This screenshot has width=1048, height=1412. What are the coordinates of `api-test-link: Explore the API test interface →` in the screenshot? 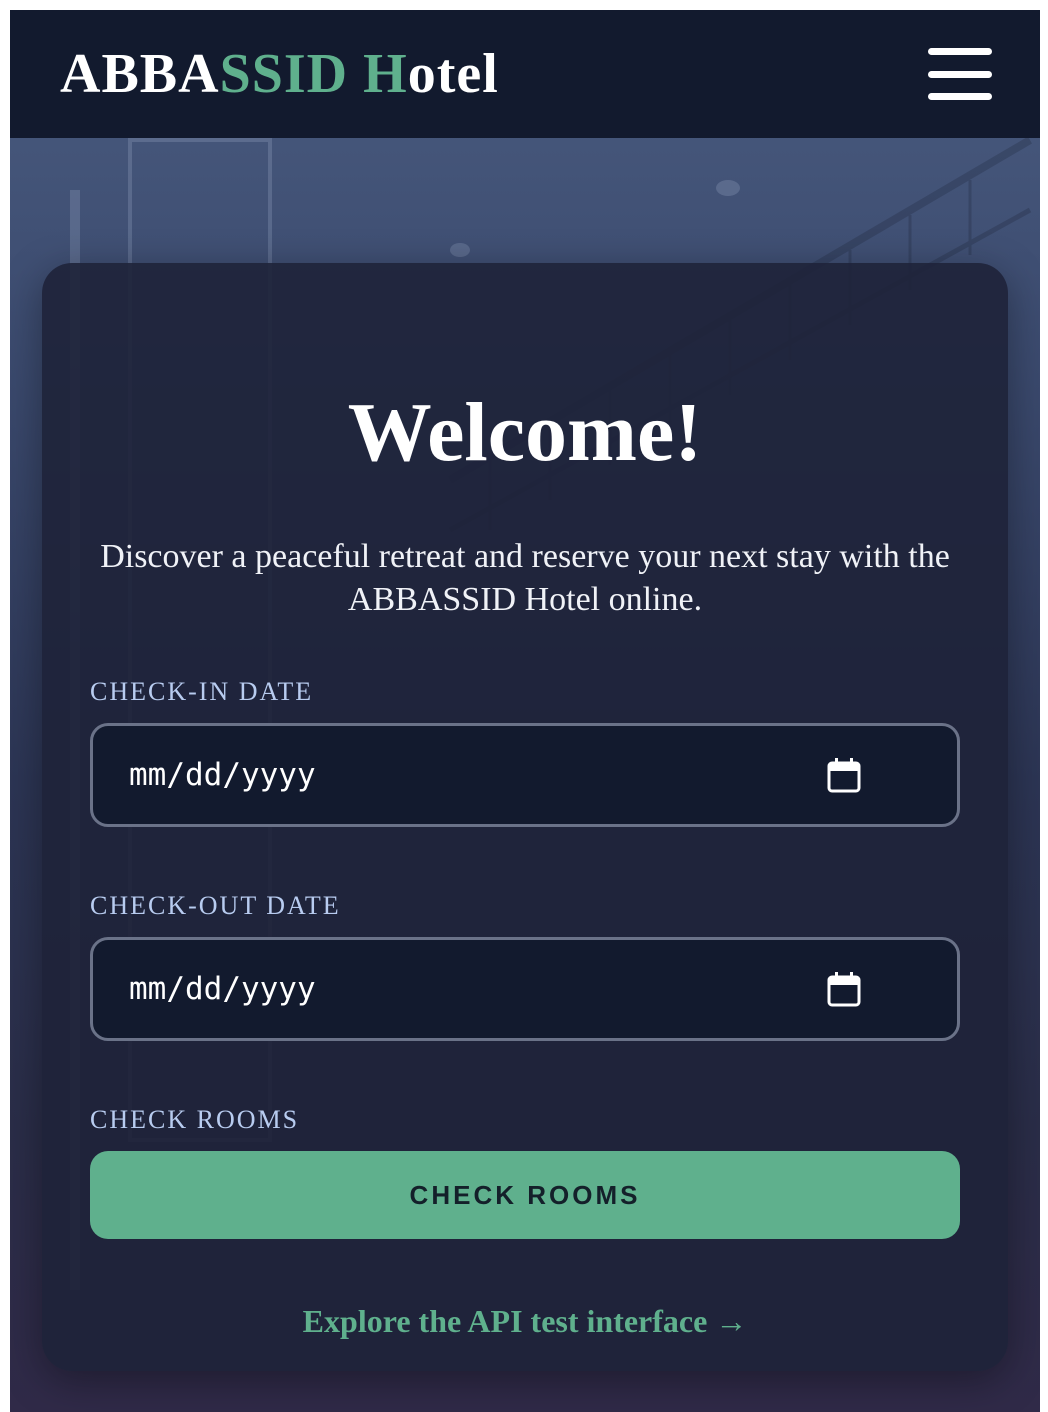 It's located at (525, 1321).